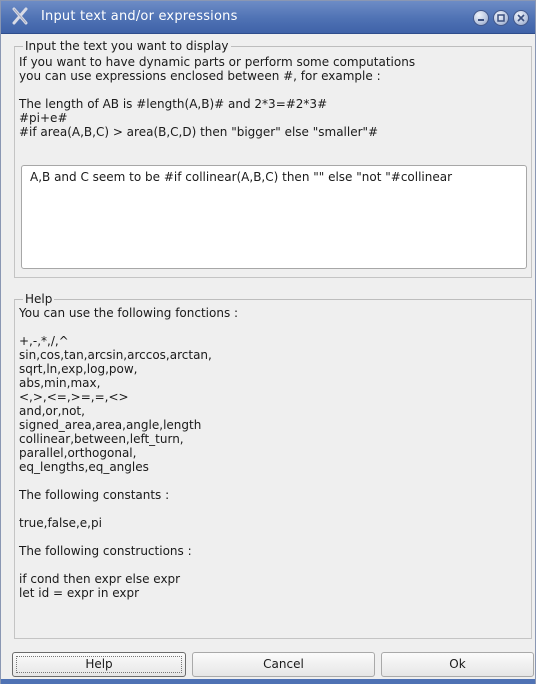 The height and width of the screenshot is (684, 536). Describe the element at coordinates (127, 46) in the screenshot. I see `input-group-legend: Input the text you want to display` at that location.